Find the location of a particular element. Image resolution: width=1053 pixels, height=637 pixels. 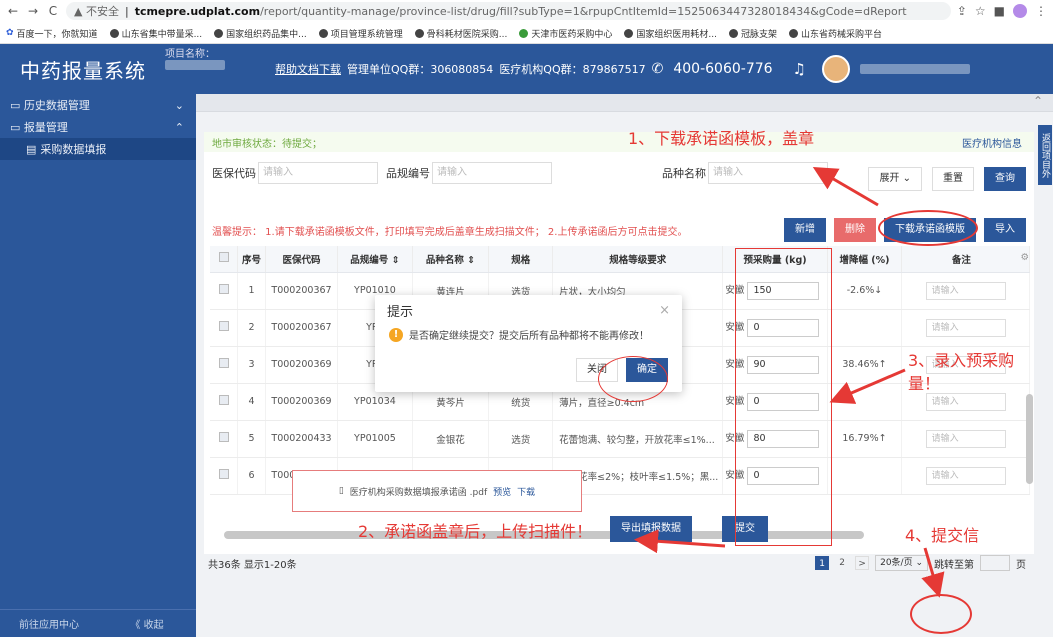

medicare-code-input: 请输入 is located at coordinates (318, 173).